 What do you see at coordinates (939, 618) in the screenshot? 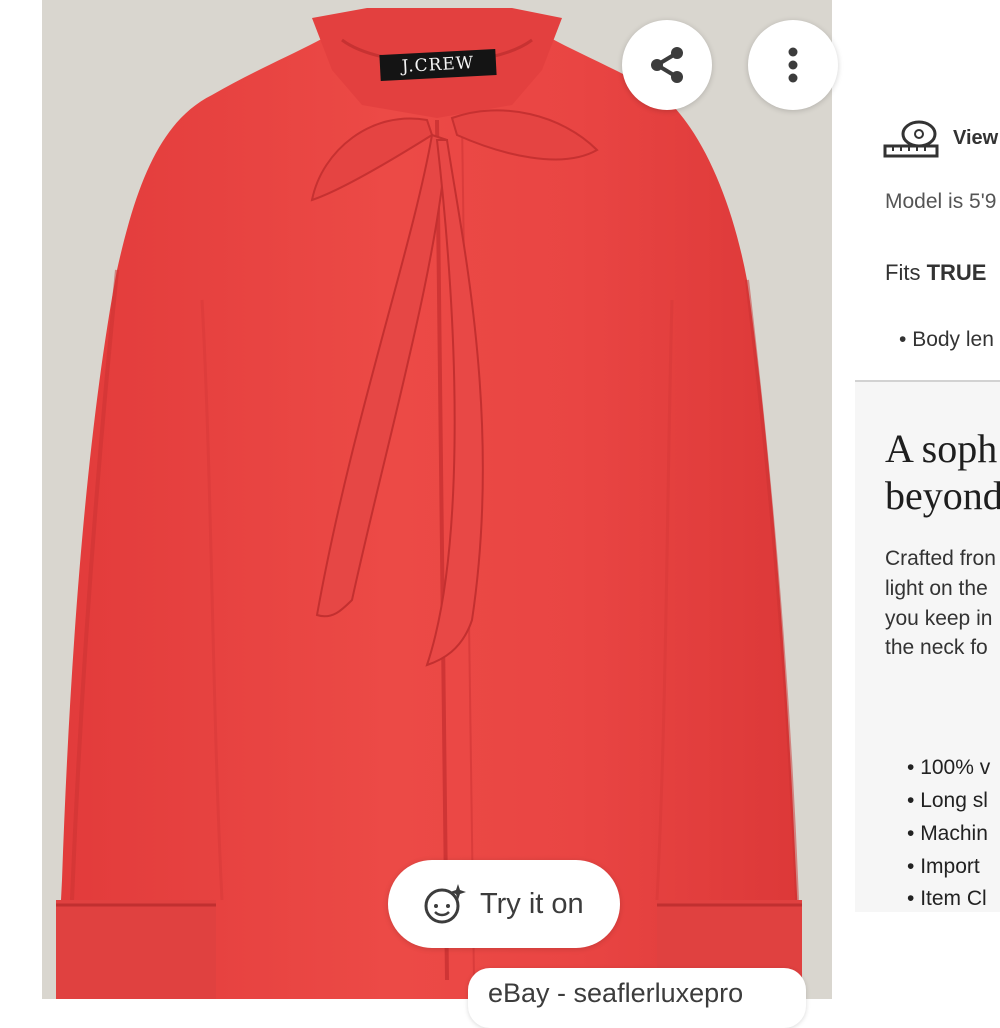
I see `description-line: you keep in` at bounding box center [939, 618].